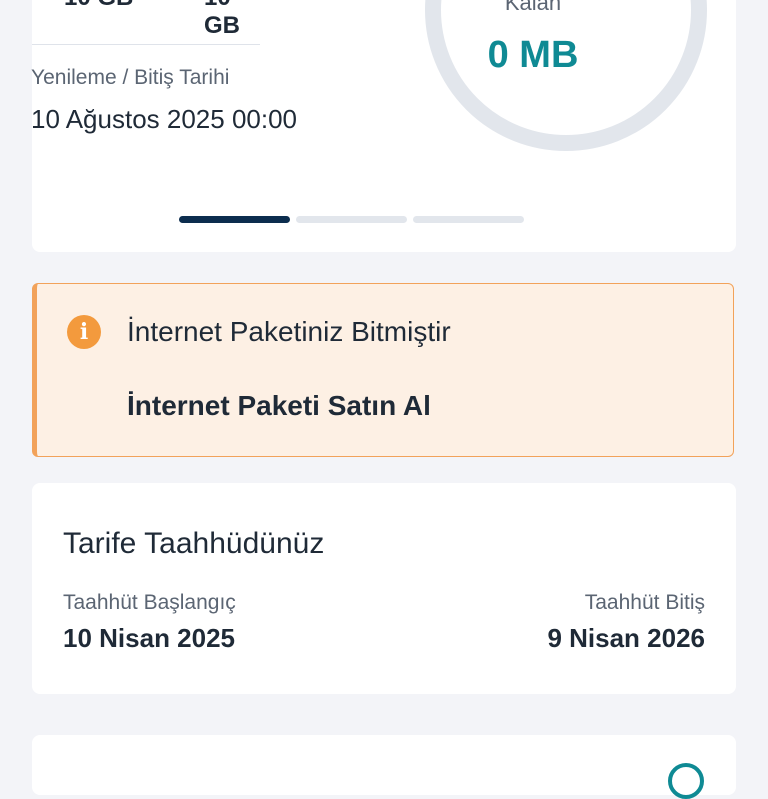 This screenshot has width=768, height=799. I want to click on commitment-start-label: Taahhüt Başlangıç, so click(149, 602).